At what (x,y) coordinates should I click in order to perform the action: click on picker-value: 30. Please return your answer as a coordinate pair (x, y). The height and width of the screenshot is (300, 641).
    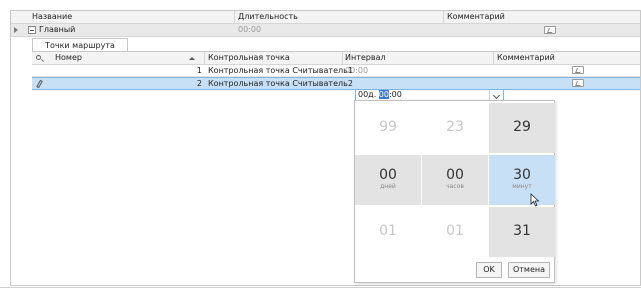
    Looking at the image, I should click on (522, 175).